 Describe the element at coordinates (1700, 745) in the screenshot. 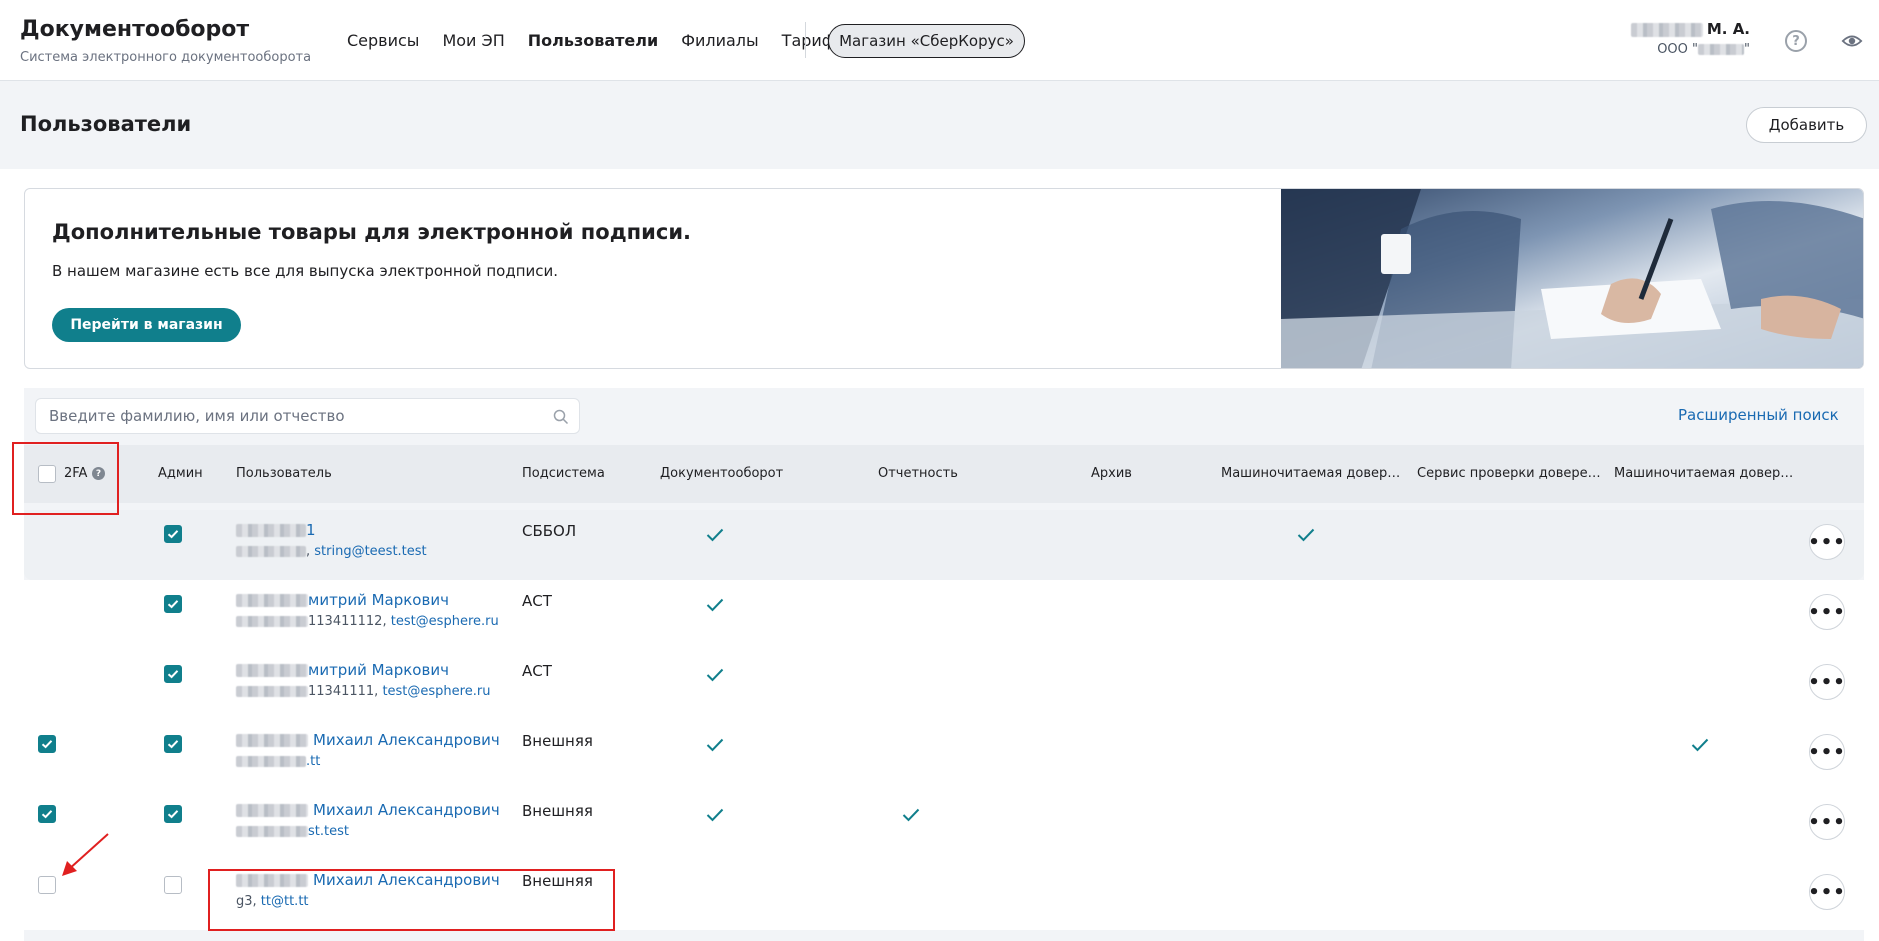

I see `machine-poa-2-check-icon` at that location.